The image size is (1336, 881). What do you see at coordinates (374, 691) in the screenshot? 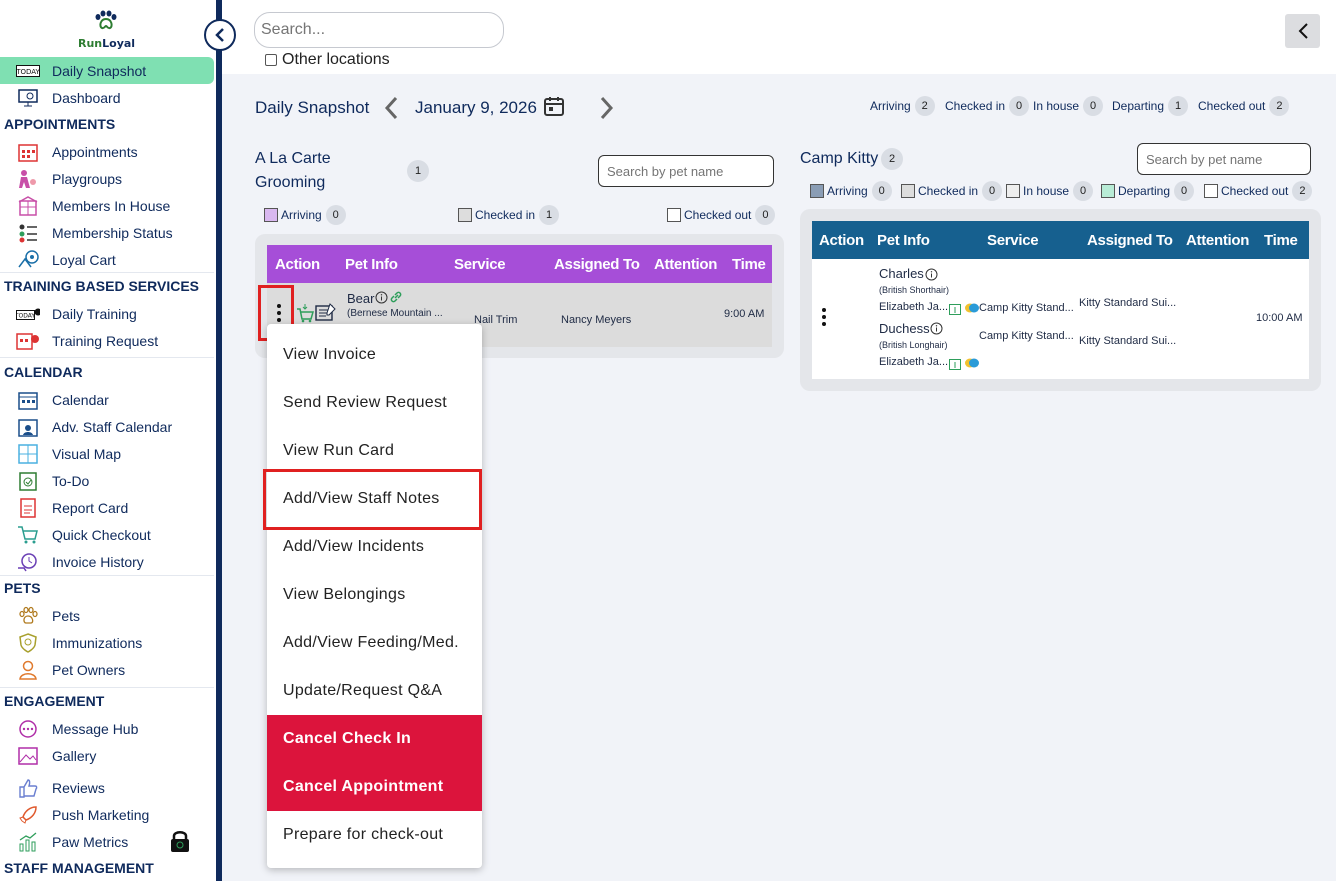
I see `menu-item-qa: Update/Request Q&A` at bounding box center [374, 691].